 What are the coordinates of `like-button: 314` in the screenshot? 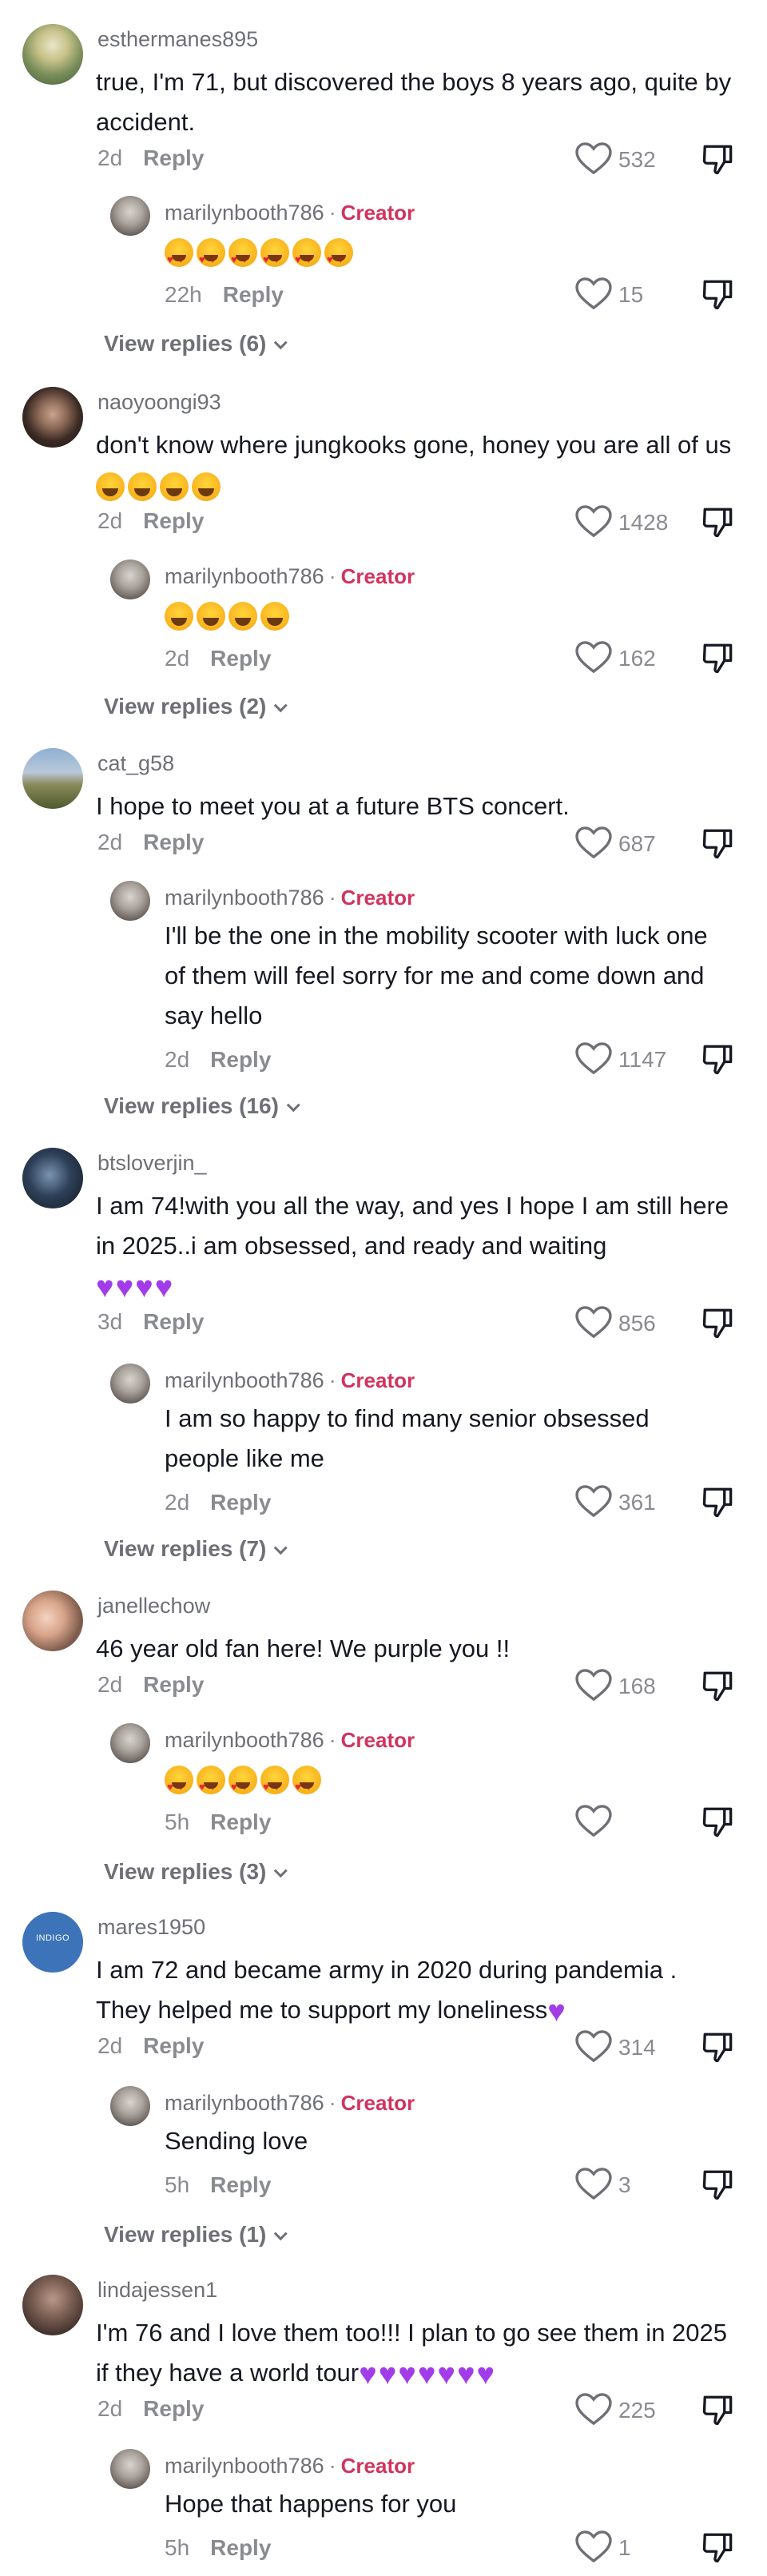 It's located at (627, 2047).